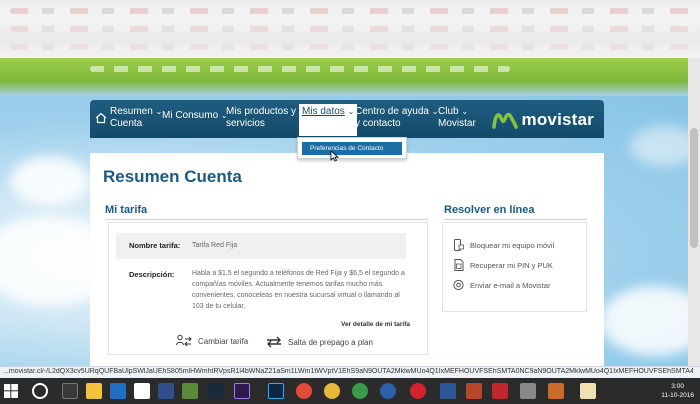 The image size is (700, 404). Describe the element at coordinates (459, 265) in the screenshot. I see `sim-card-icon` at that location.